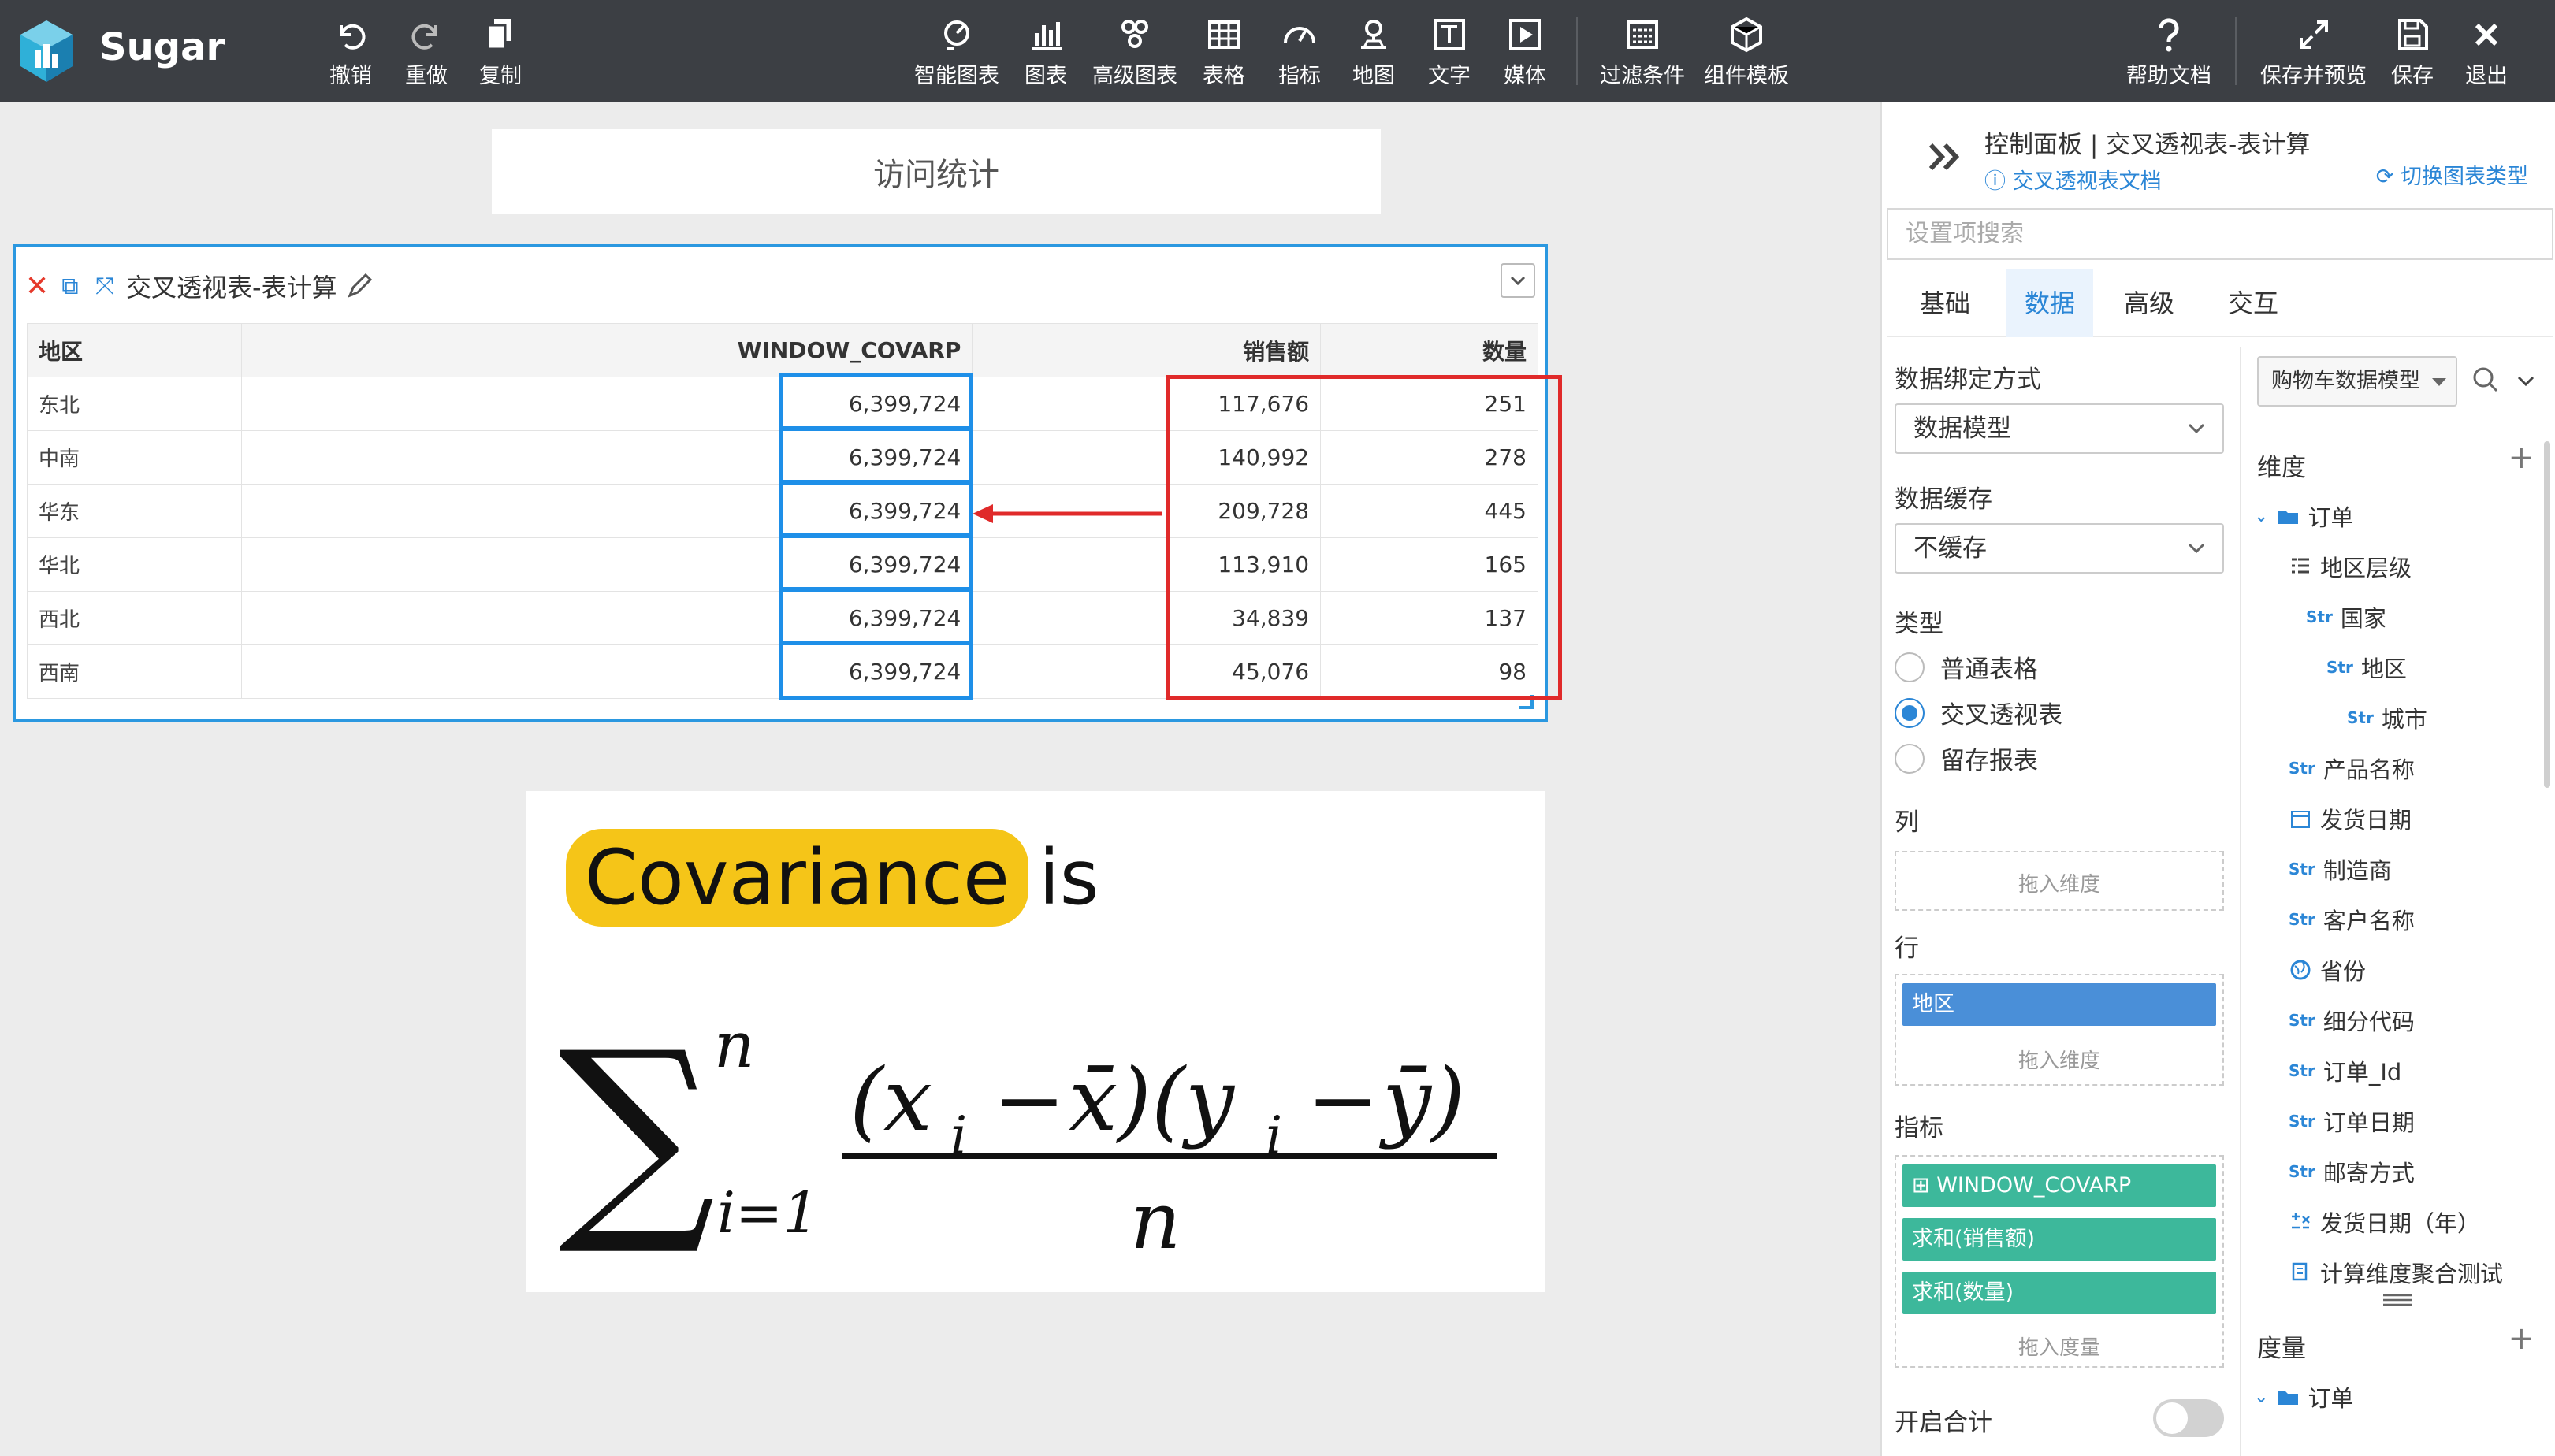 This screenshot has height=1456, width=2555. What do you see at coordinates (2486, 51) in the screenshot?
I see `exit-button: 退出` at bounding box center [2486, 51].